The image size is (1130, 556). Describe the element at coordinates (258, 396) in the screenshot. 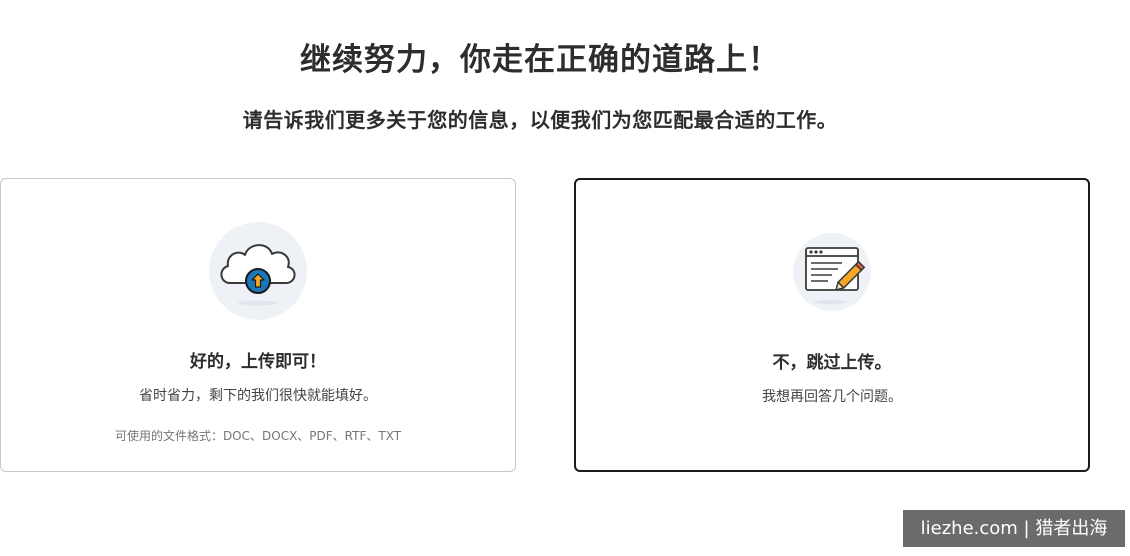

I see `upload-card-description: 省时省力，剩下的我们很快就能填好。` at that location.